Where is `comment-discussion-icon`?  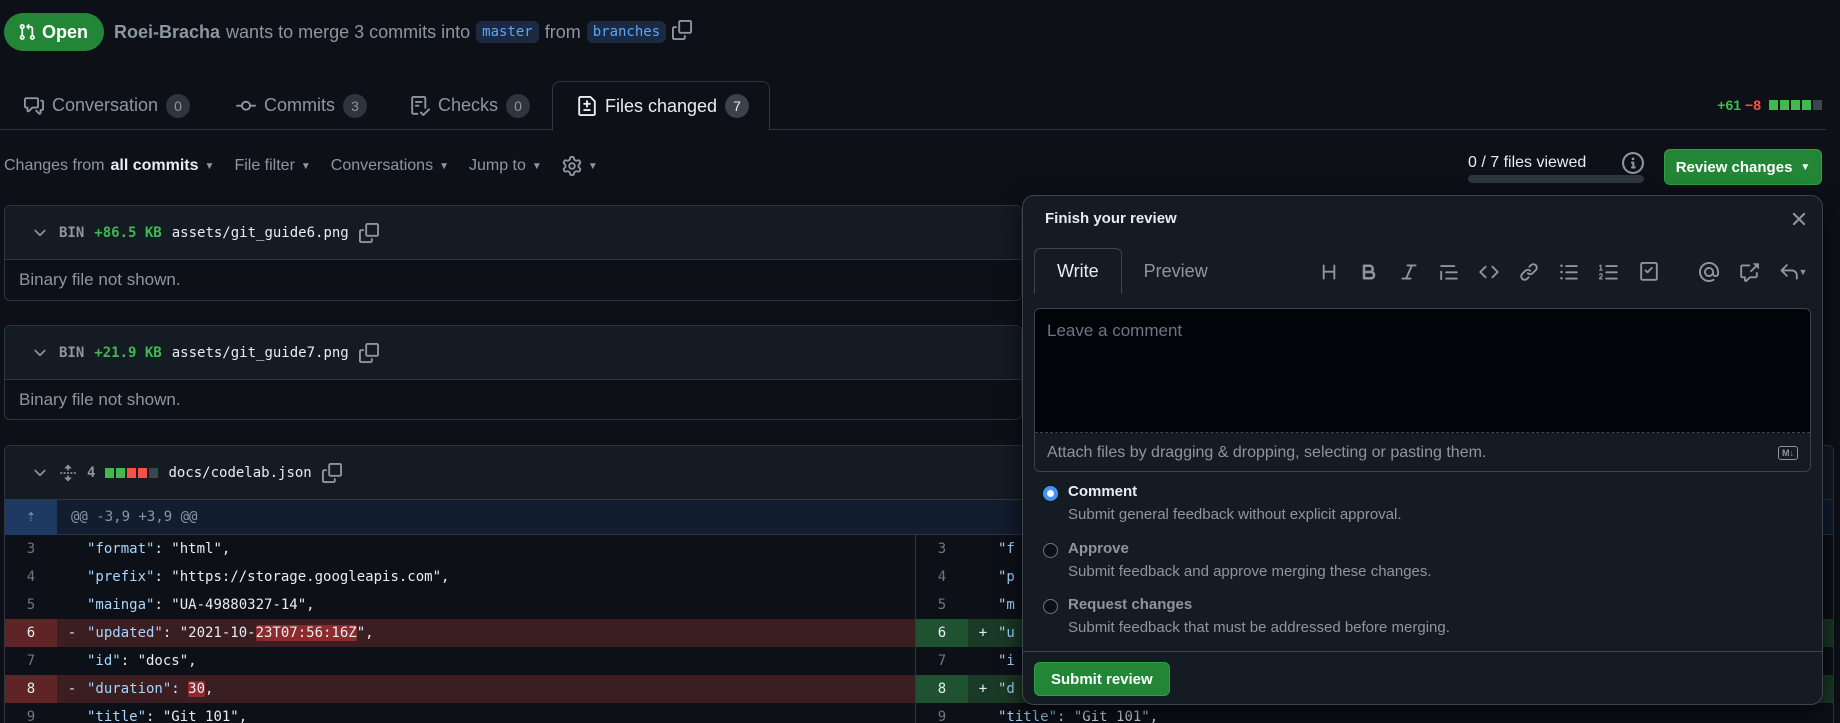
comment-discussion-icon is located at coordinates (34, 105).